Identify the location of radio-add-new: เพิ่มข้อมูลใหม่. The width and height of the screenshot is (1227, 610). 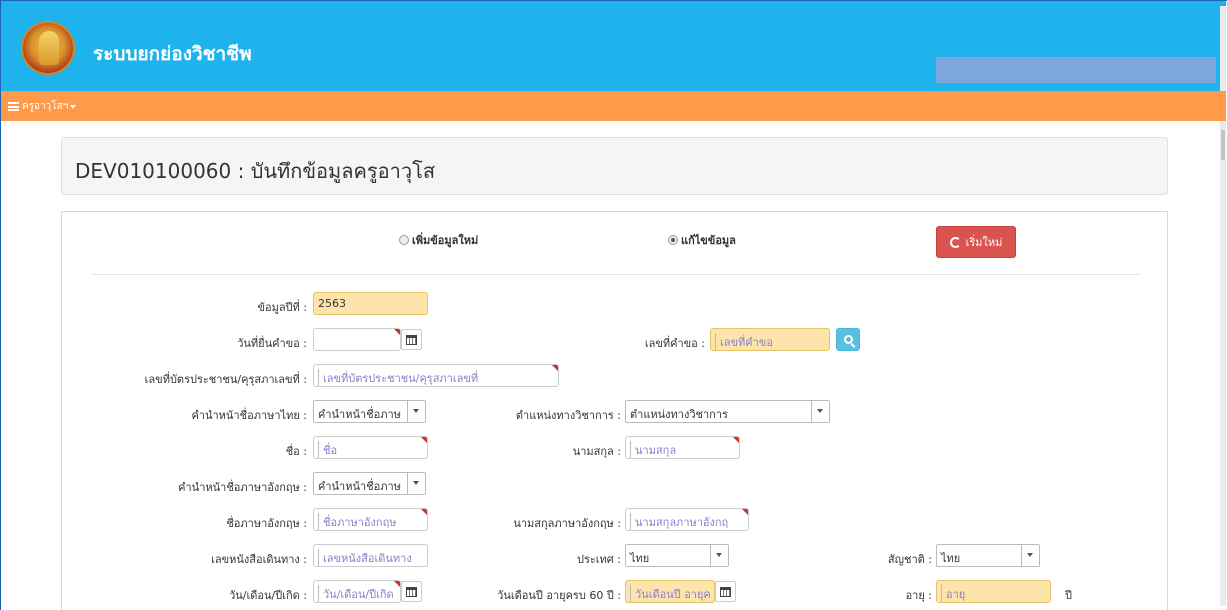
(438, 240).